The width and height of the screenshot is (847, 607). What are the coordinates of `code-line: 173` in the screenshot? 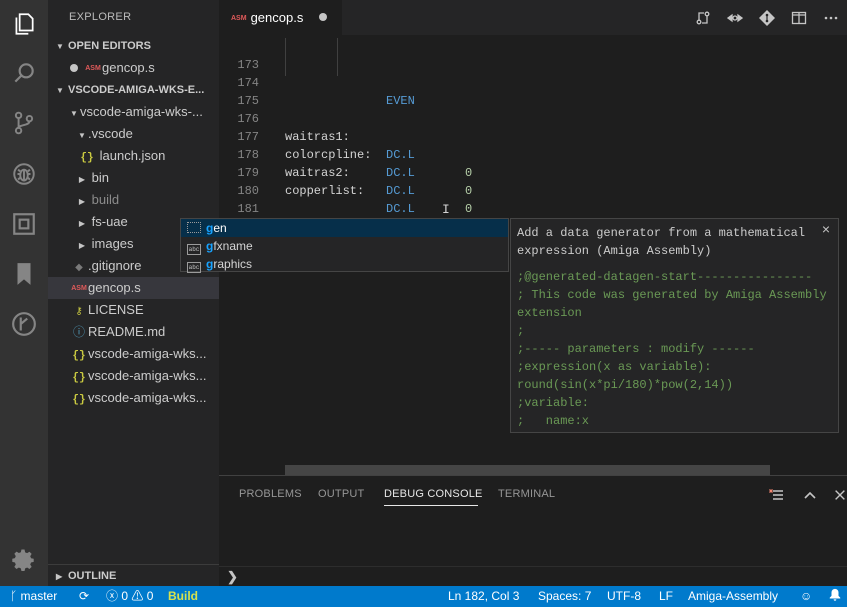 It's located at (533, 57).